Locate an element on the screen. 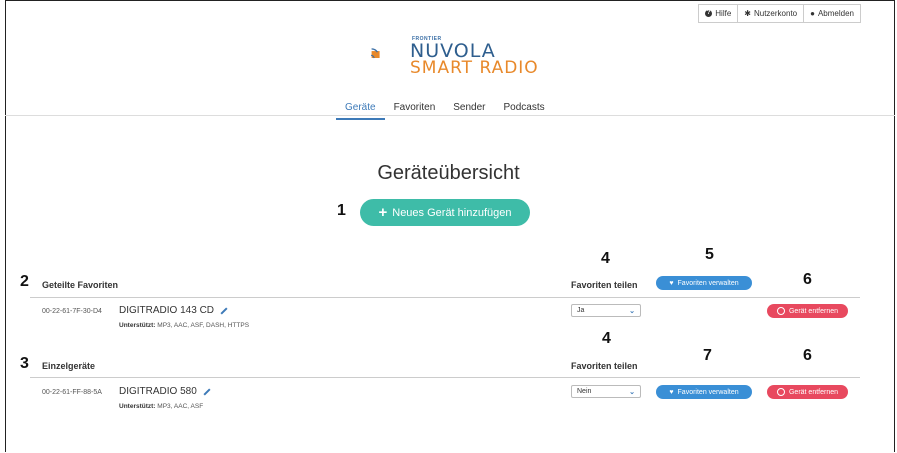 Image resolution: width=897 pixels, height=453 pixels. callout-2: 2 is located at coordinates (24, 281).